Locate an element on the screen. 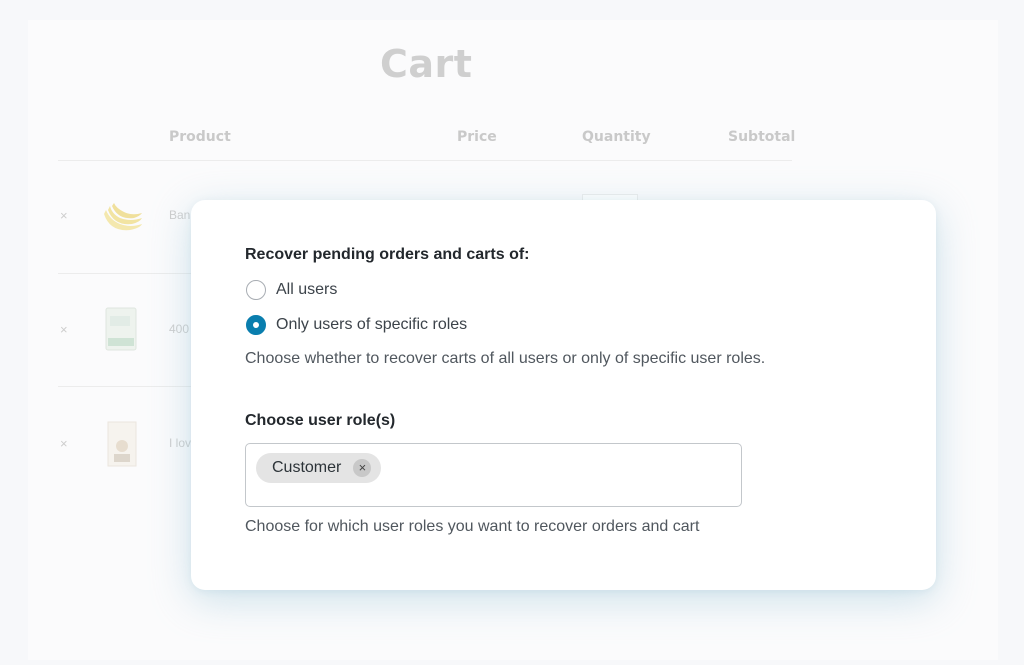 The width and height of the screenshot is (1024, 665). product-name: I lov is located at coordinates (180, 443).